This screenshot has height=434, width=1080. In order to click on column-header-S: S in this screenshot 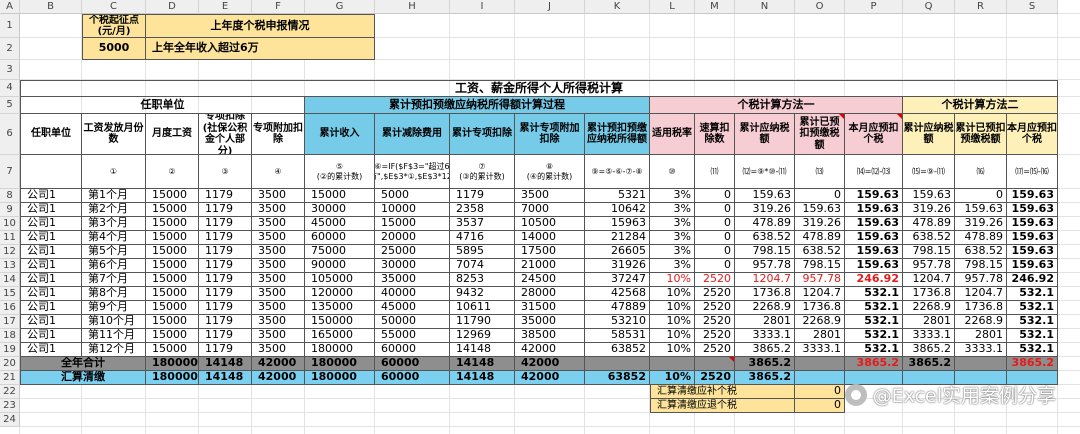, I will do `click(1032, 7)`.